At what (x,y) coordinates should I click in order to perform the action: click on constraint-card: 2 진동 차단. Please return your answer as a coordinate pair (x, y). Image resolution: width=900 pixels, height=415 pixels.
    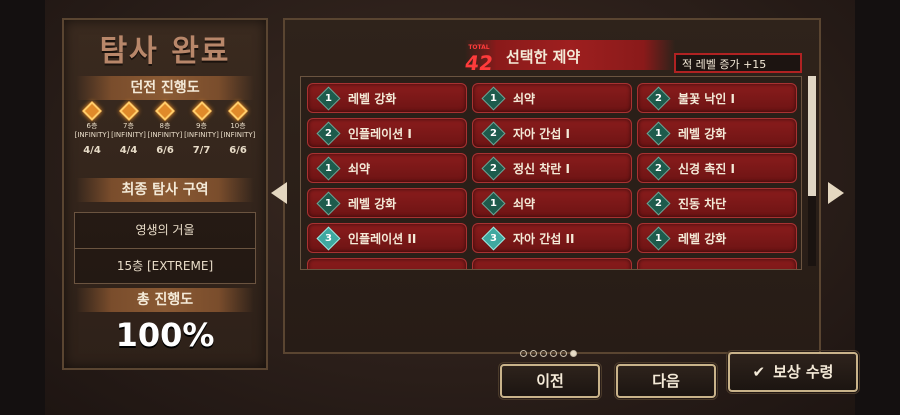
    Looking at the image, I should click on (717, 203).